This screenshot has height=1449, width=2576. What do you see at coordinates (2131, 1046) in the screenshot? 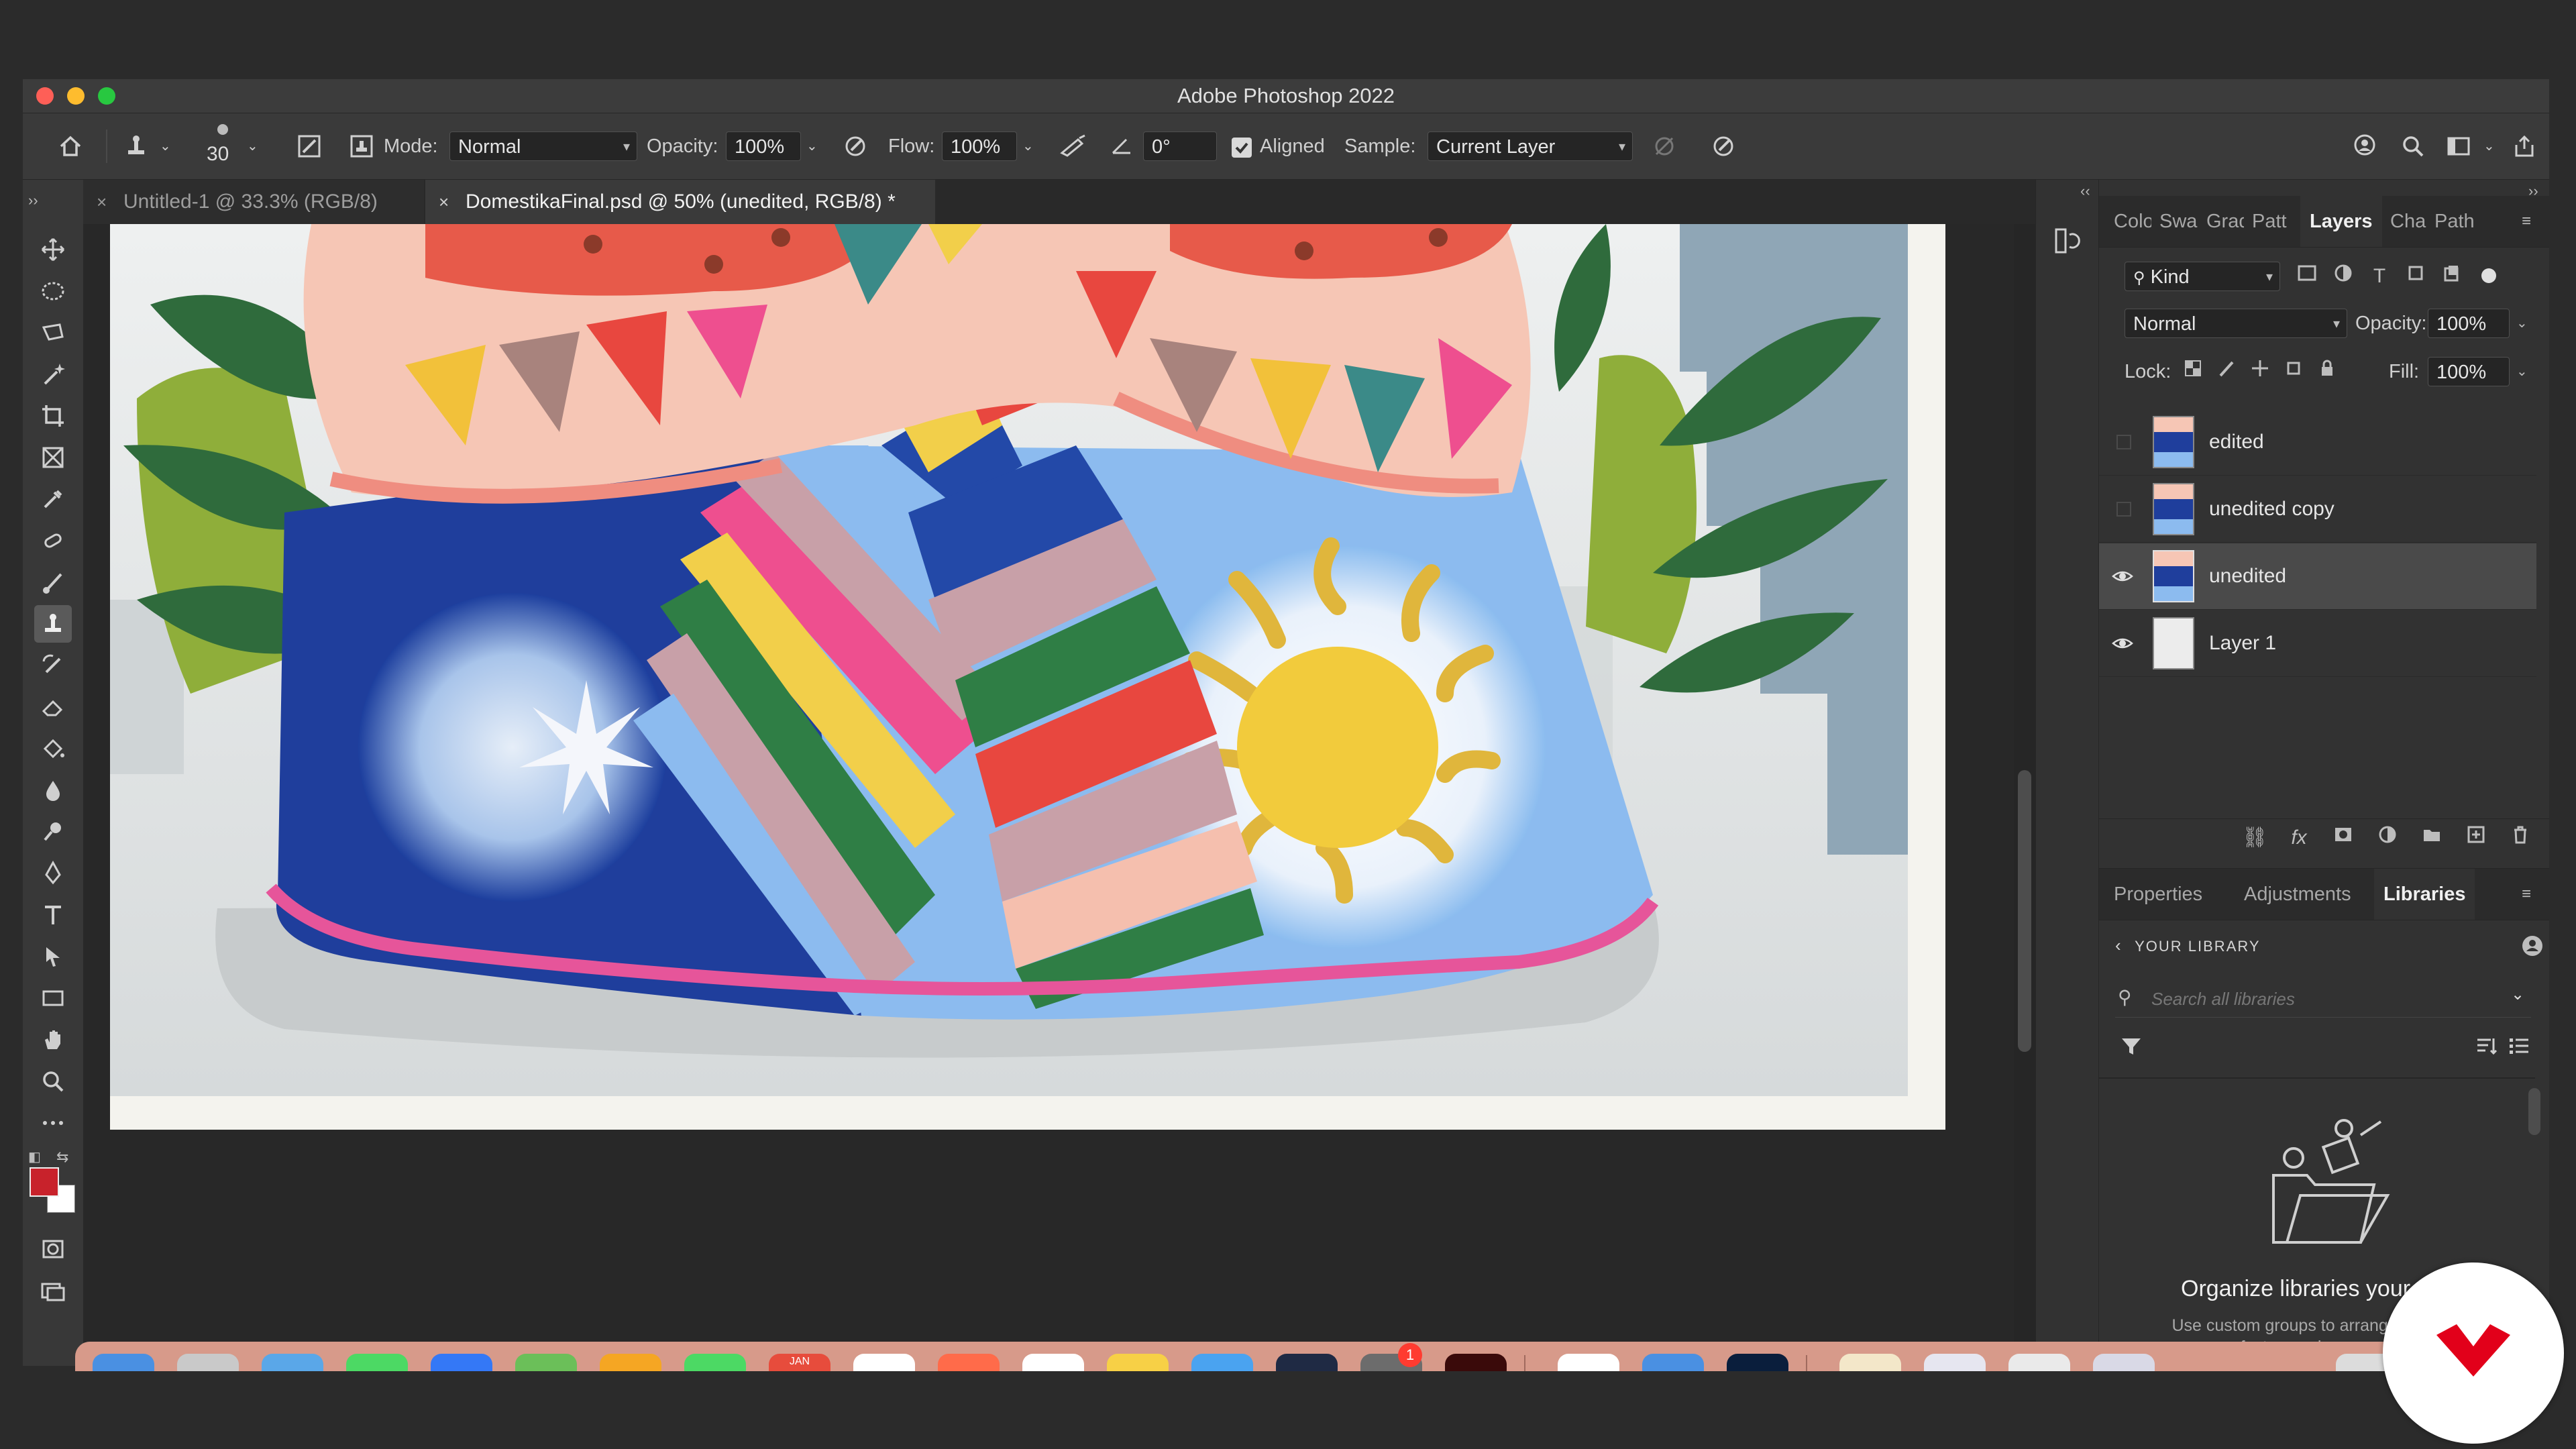
I see `filter-icon` at bounding box center [2131, 1046].